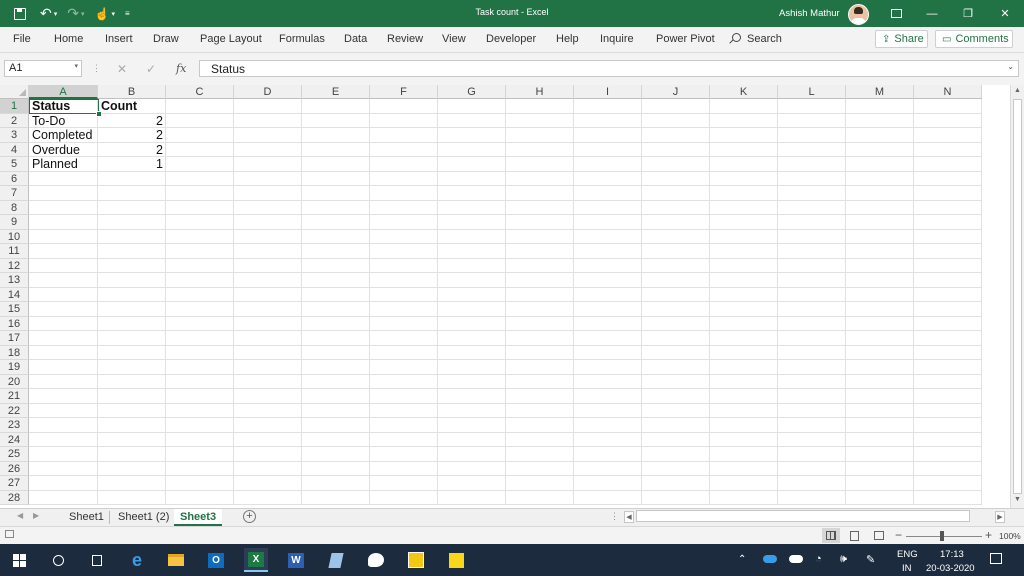 The height and width of the screenshot is (576, 1024). What do you see at coordinates (1005, 13) in the screenshot?
I see `close-icon: ✕` at bounding box center [1005, 13].